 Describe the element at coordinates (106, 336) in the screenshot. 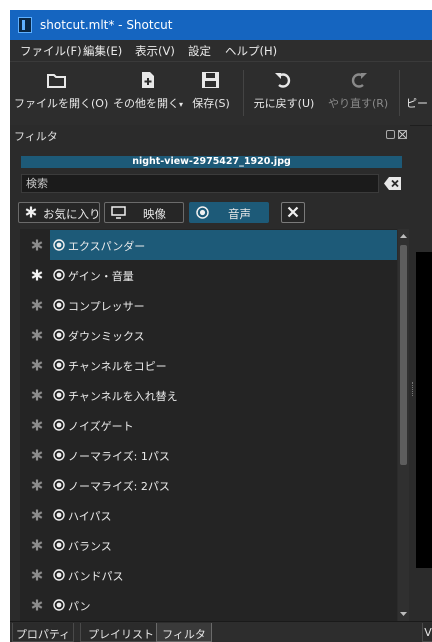

I see `filter-name: ダウンミックス` at that location.